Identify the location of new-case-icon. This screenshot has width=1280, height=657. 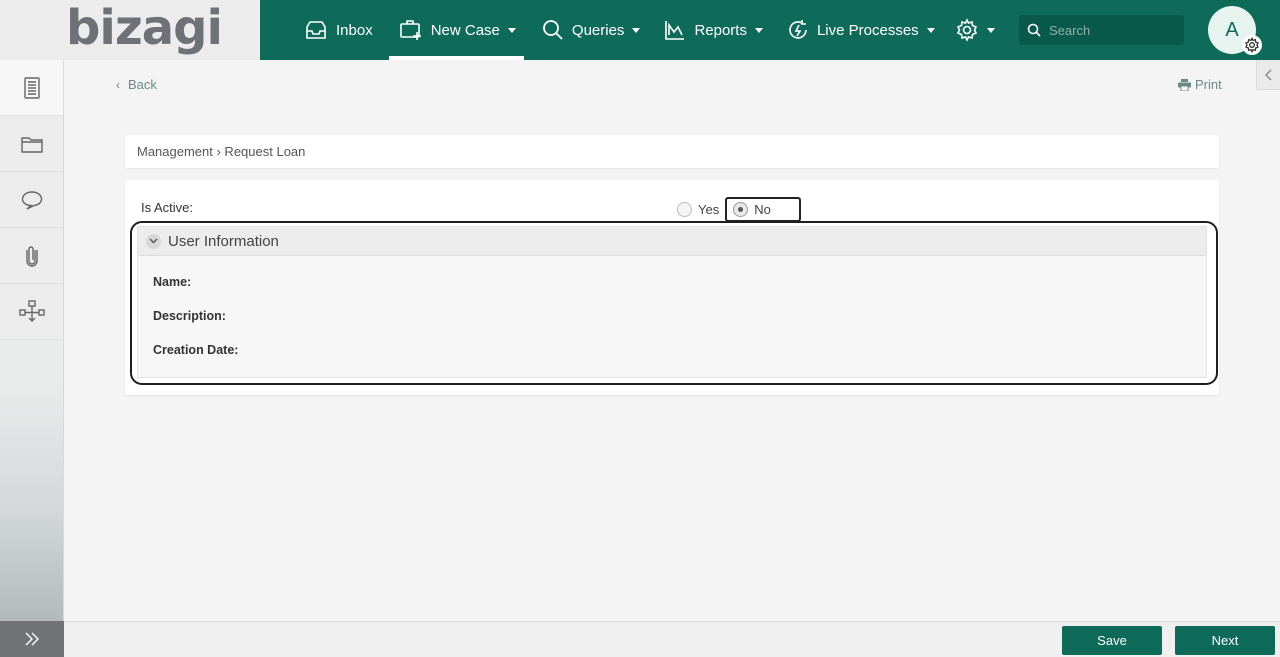
(410, 30).